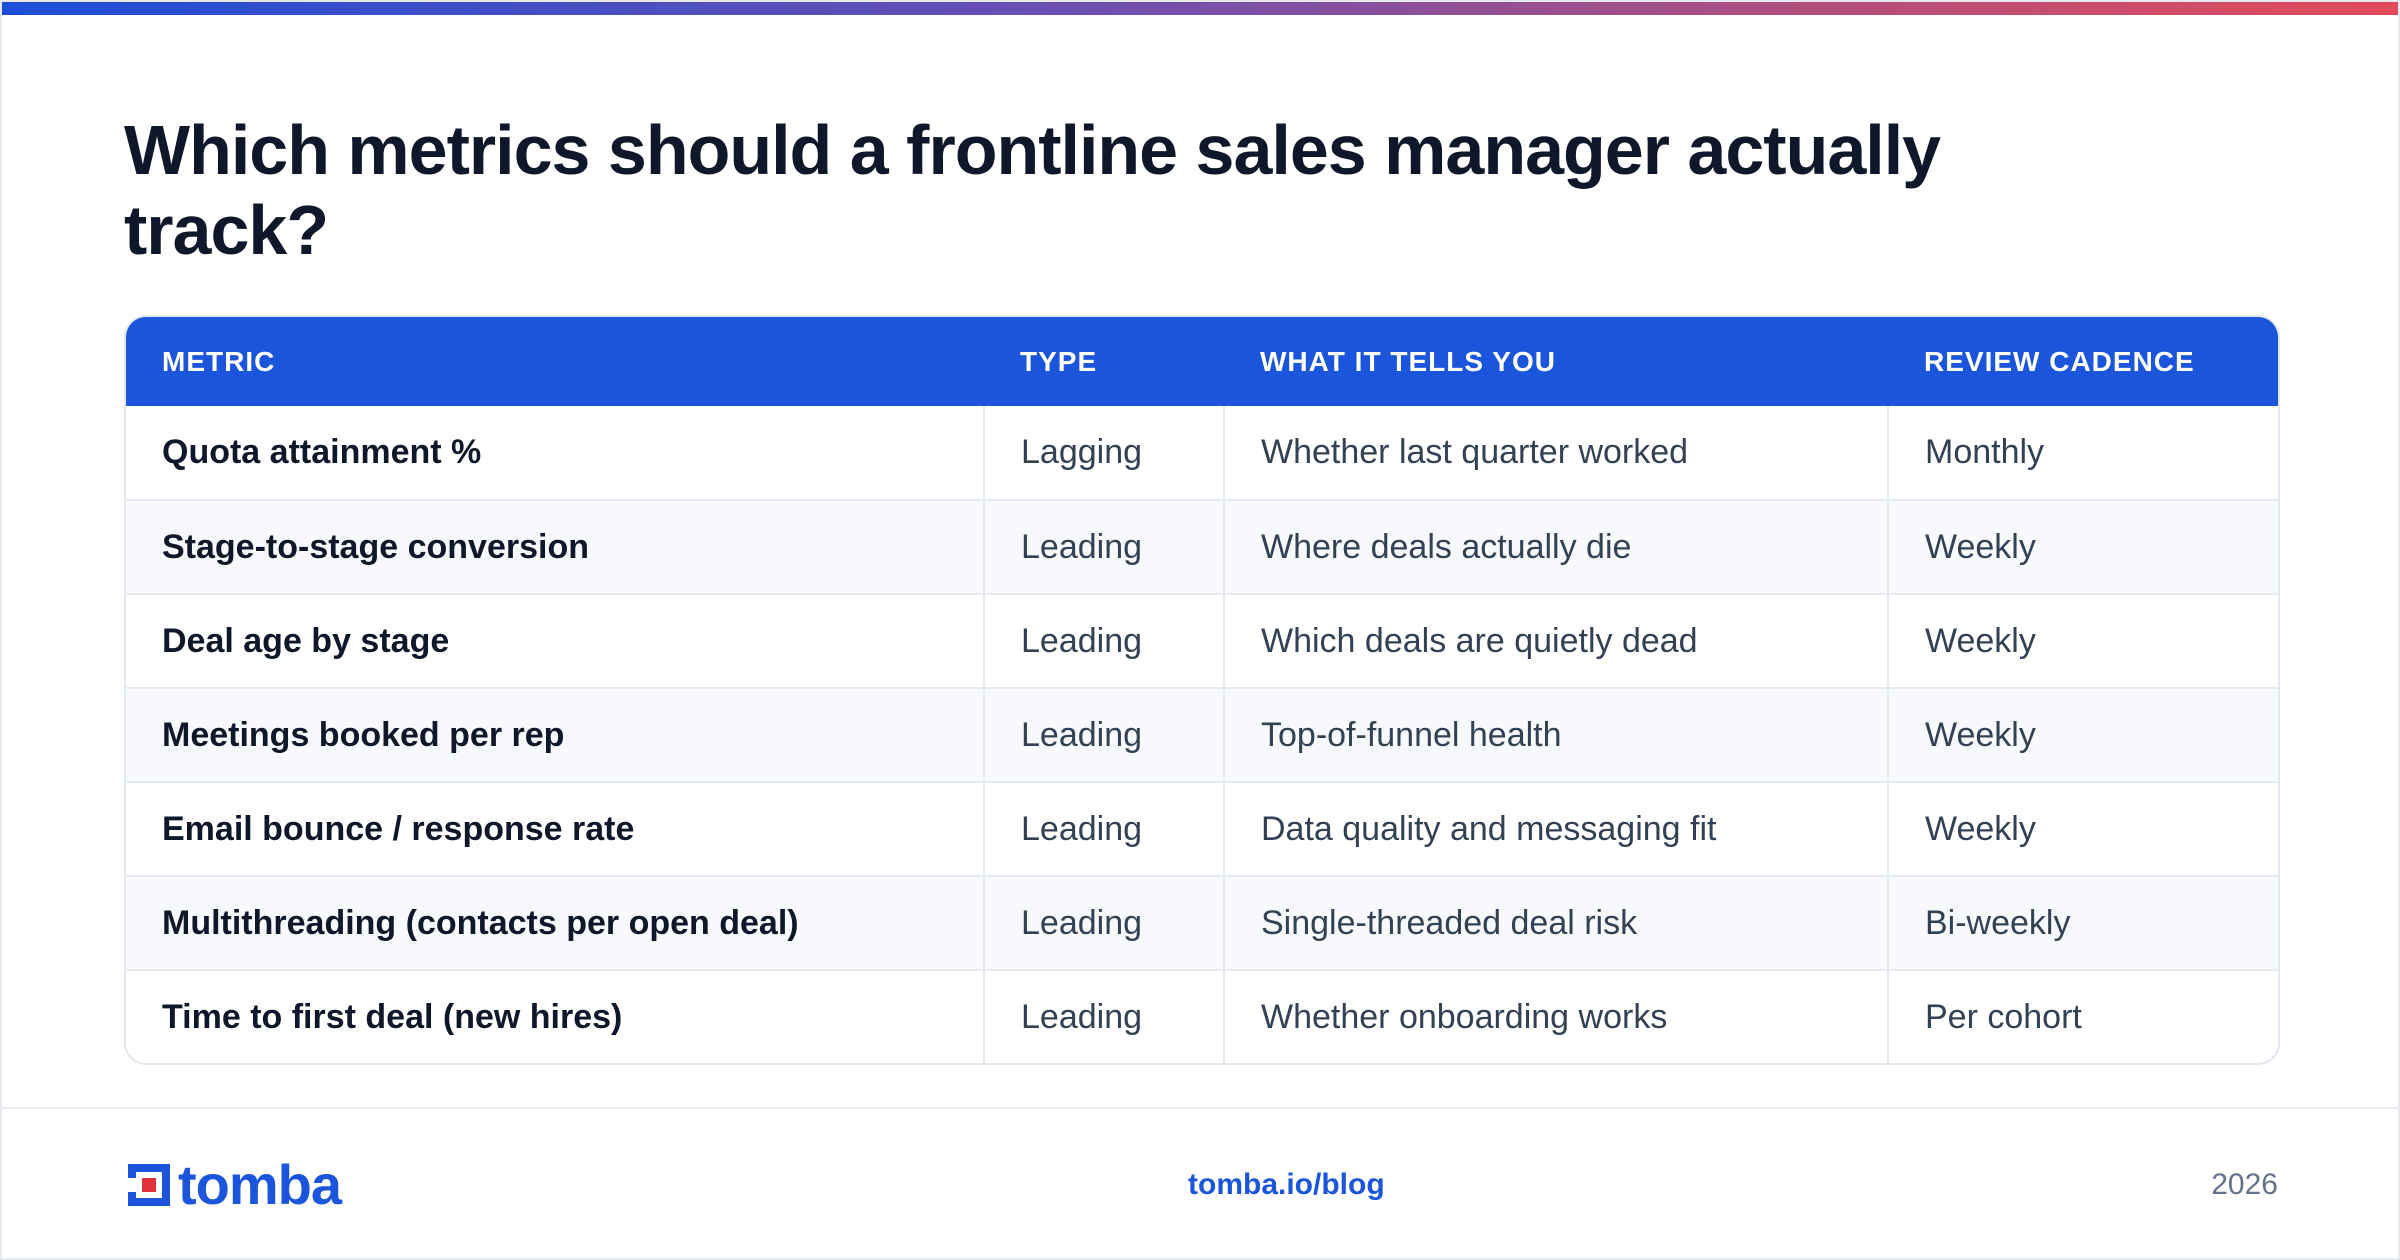 This screenshot has width=2400, height=1260. I want to click on description-cell: Single-threaded deal risk, so click(1555, 923).